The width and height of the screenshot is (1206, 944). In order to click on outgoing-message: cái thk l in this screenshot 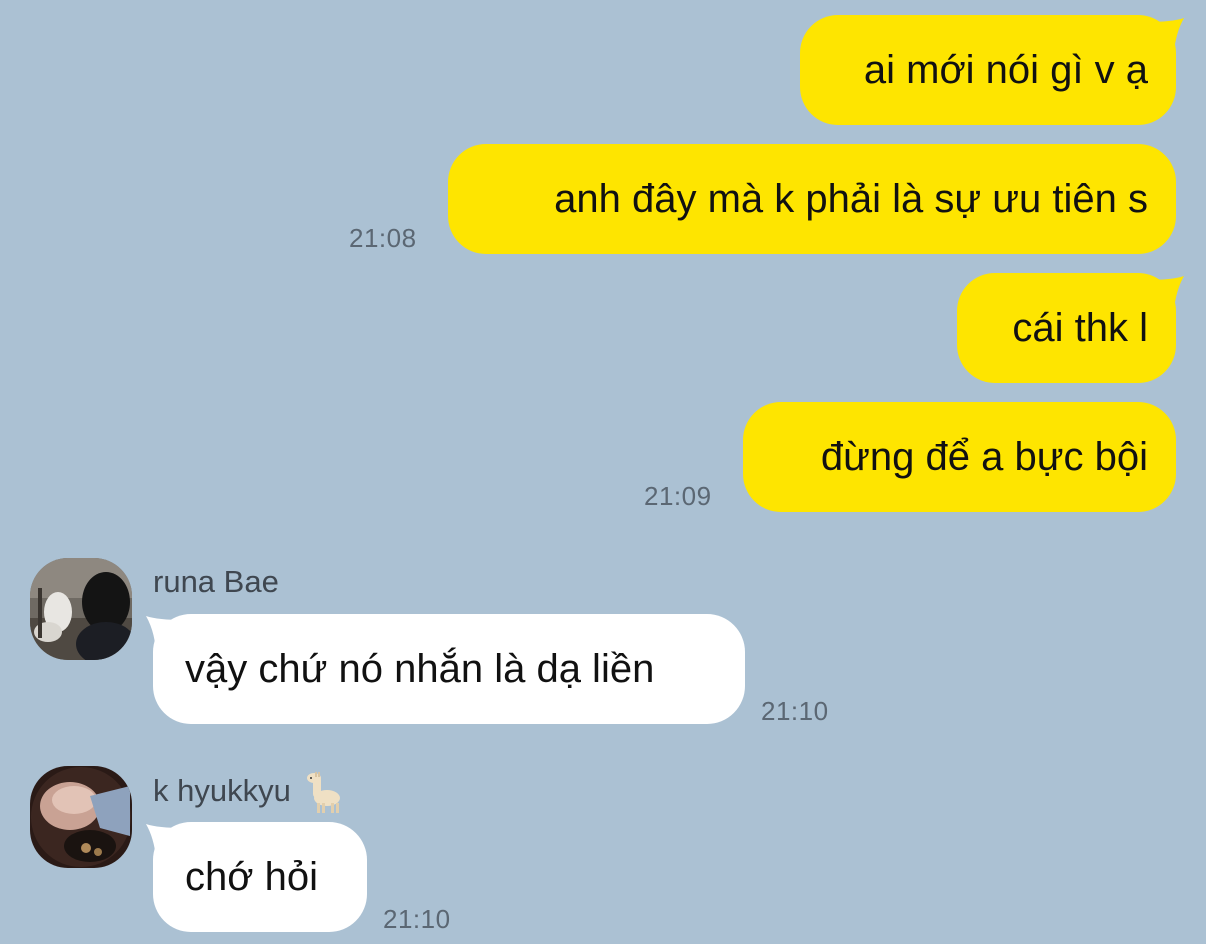, I will do `click(1066, 328)`.